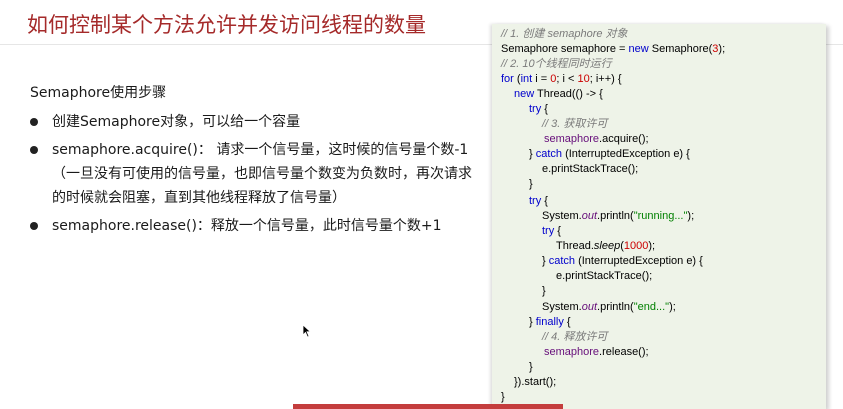 This screenshot has height=409, width=843. I want to click on bullet-text: 创建Semaphore对象，可以给一个容量, so click(176, 122).